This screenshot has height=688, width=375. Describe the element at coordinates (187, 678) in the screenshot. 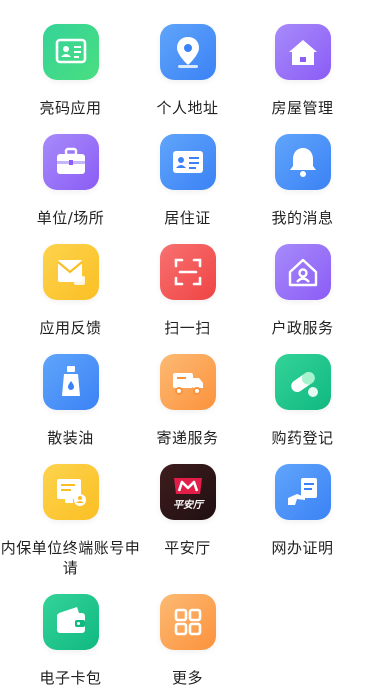

I see `app-label: 更多` at that location.